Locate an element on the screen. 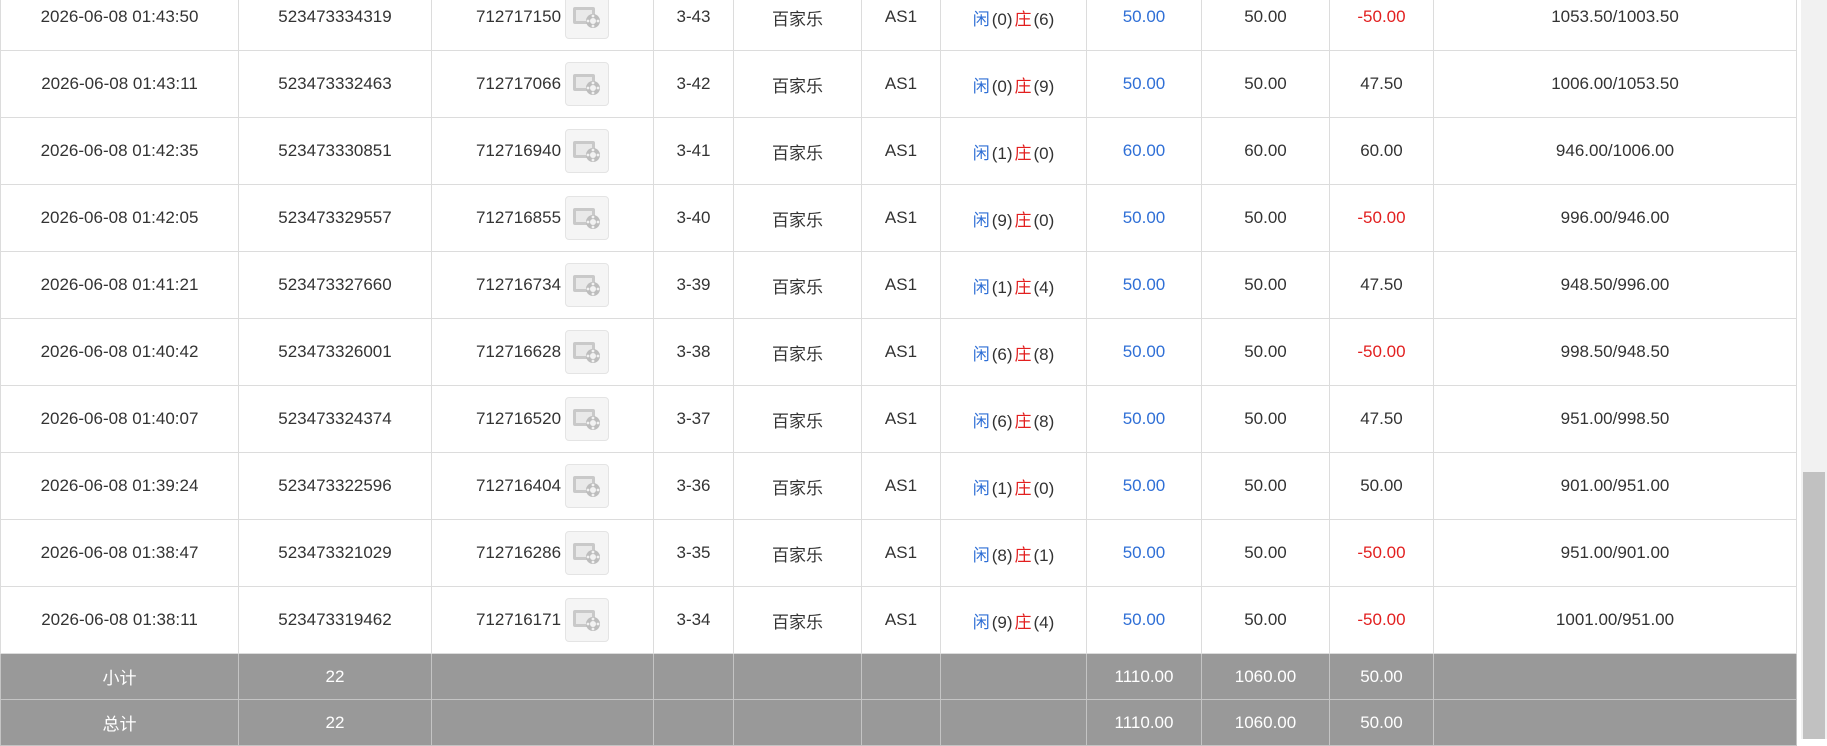 Image resolution: width=1827 pixels, height=746 pixels. win-amount: 60.00 is located at coordinates (1381, 151).